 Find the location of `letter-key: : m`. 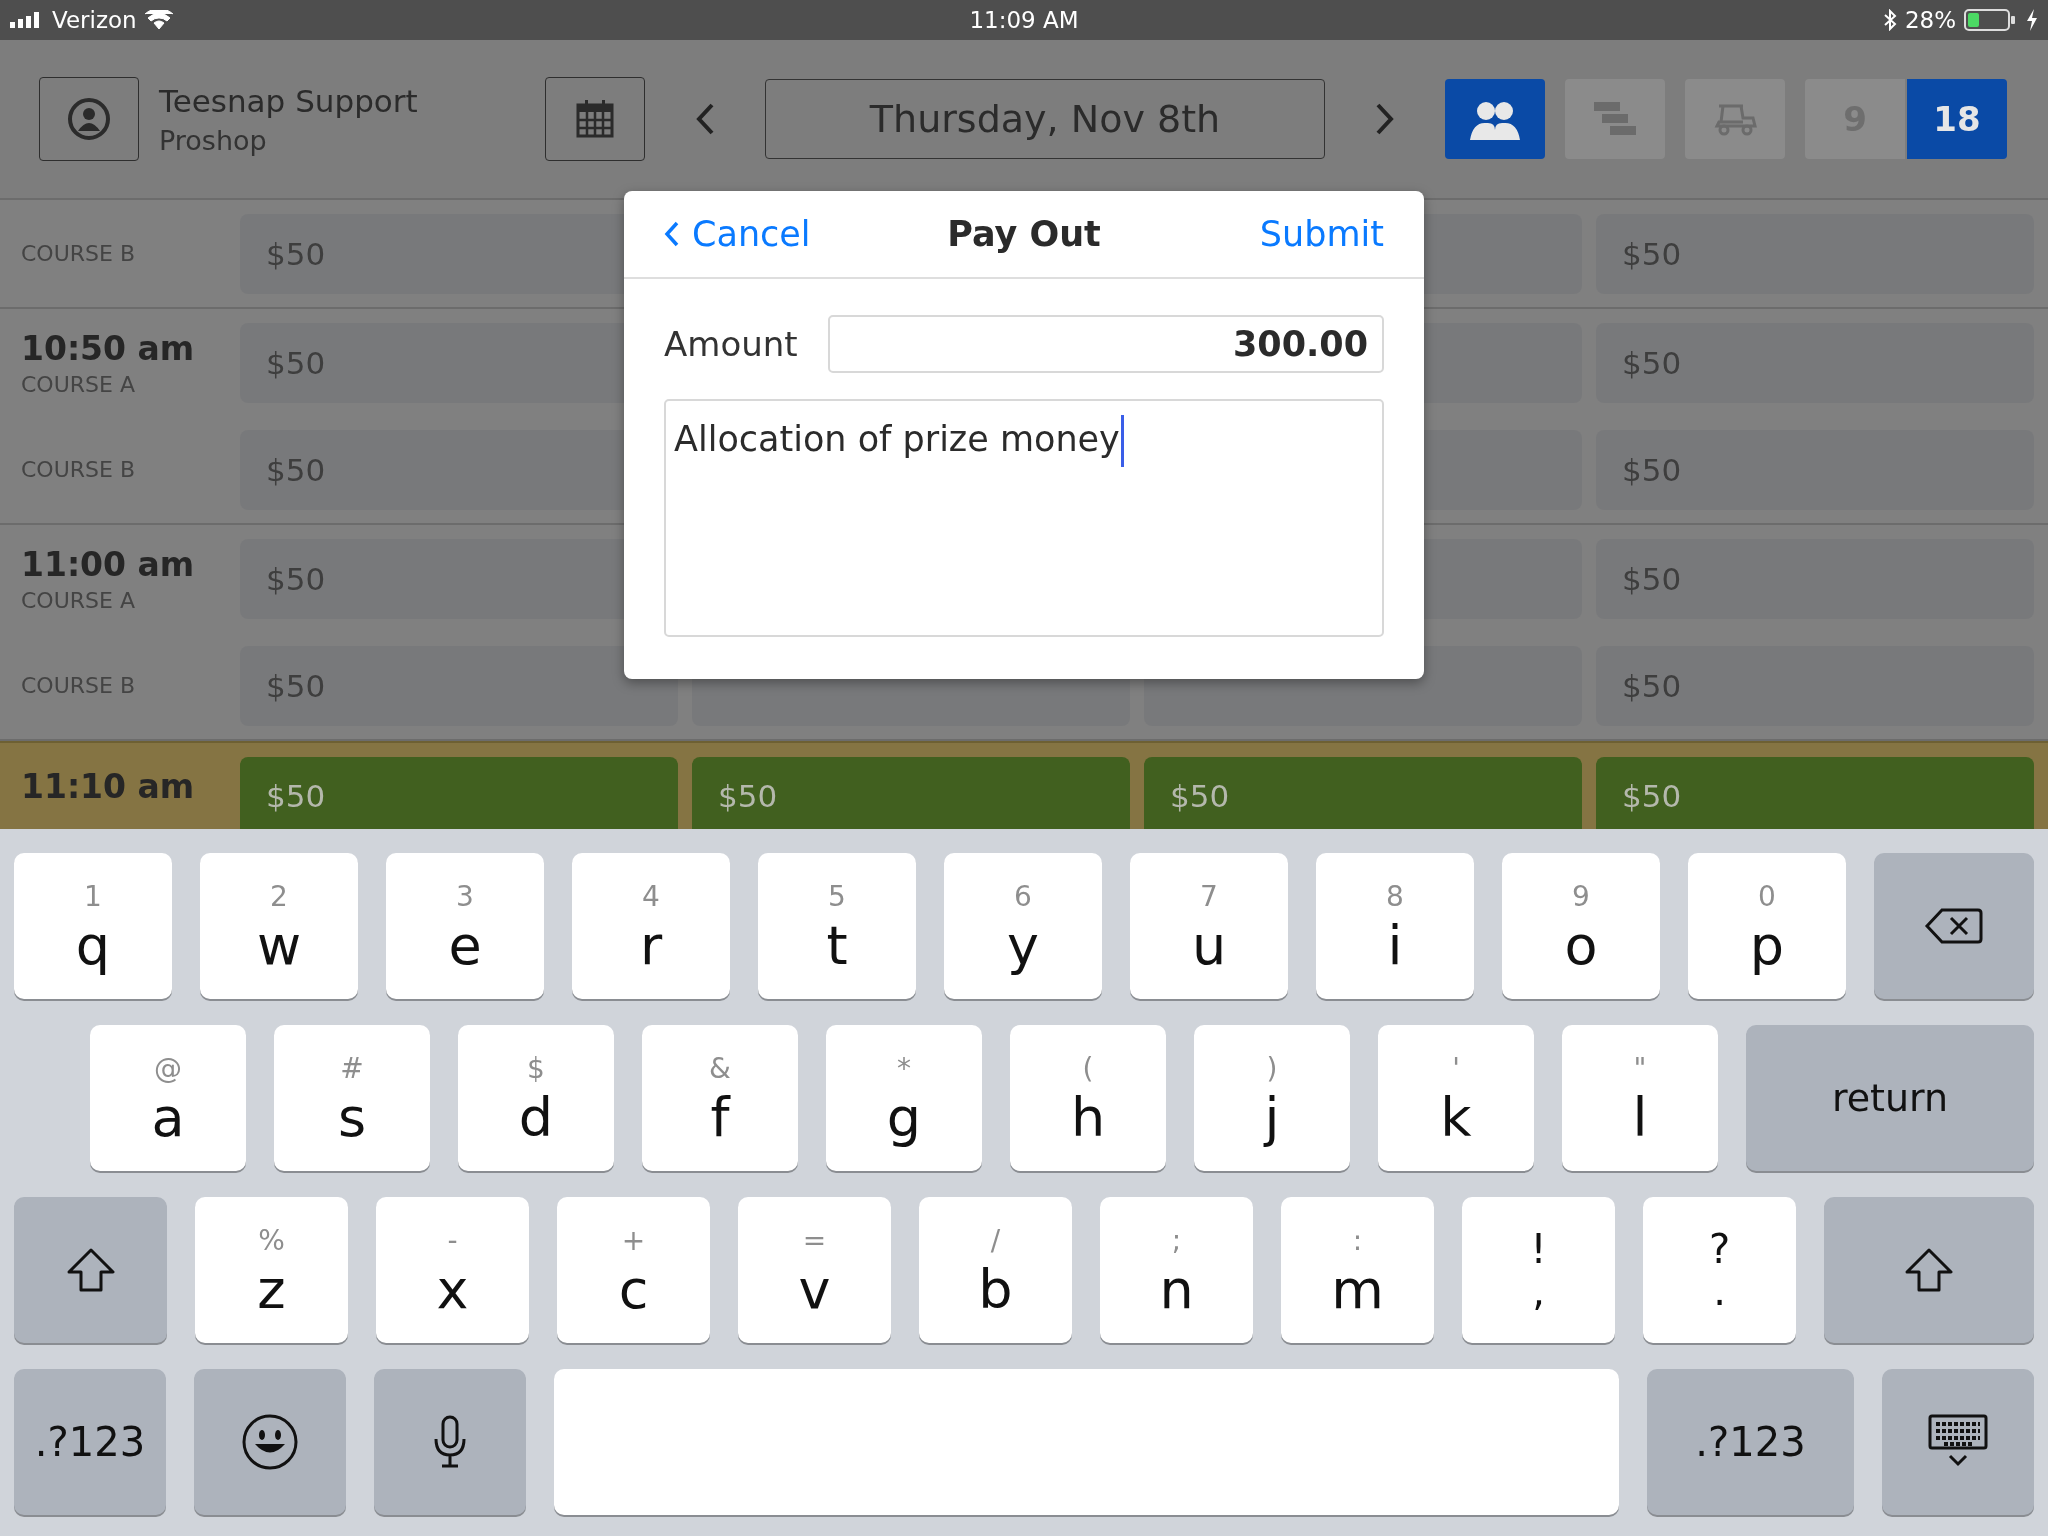

letter-key: : m is located at coordinates (1357, 1270).